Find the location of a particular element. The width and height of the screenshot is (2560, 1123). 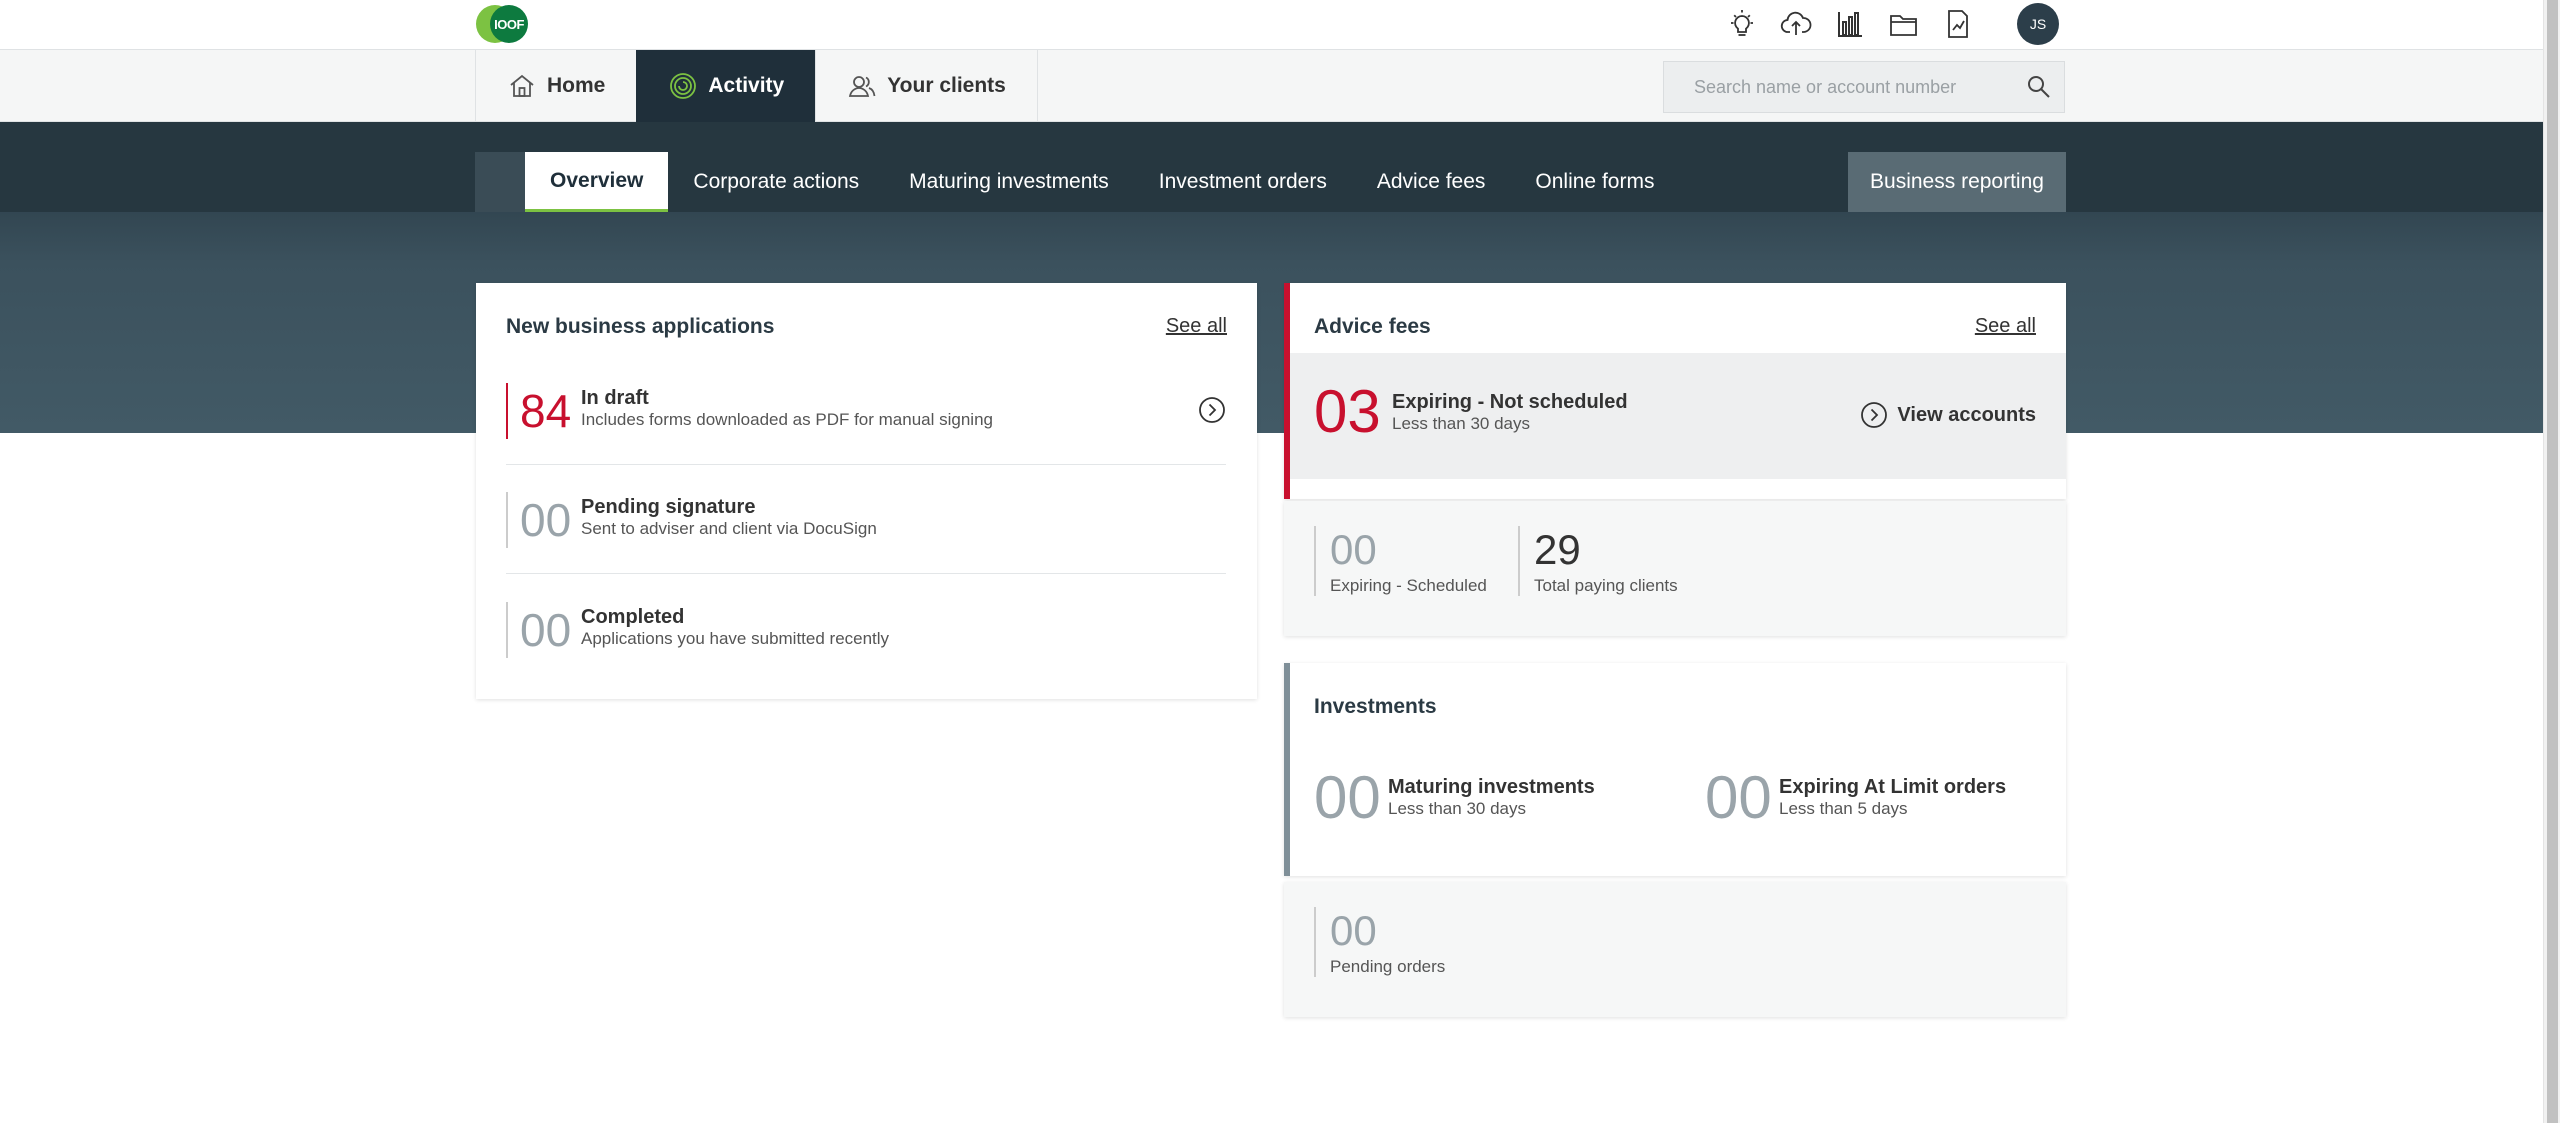

subtab-online-forms: Online forms is located at coordinates (1594, 182).